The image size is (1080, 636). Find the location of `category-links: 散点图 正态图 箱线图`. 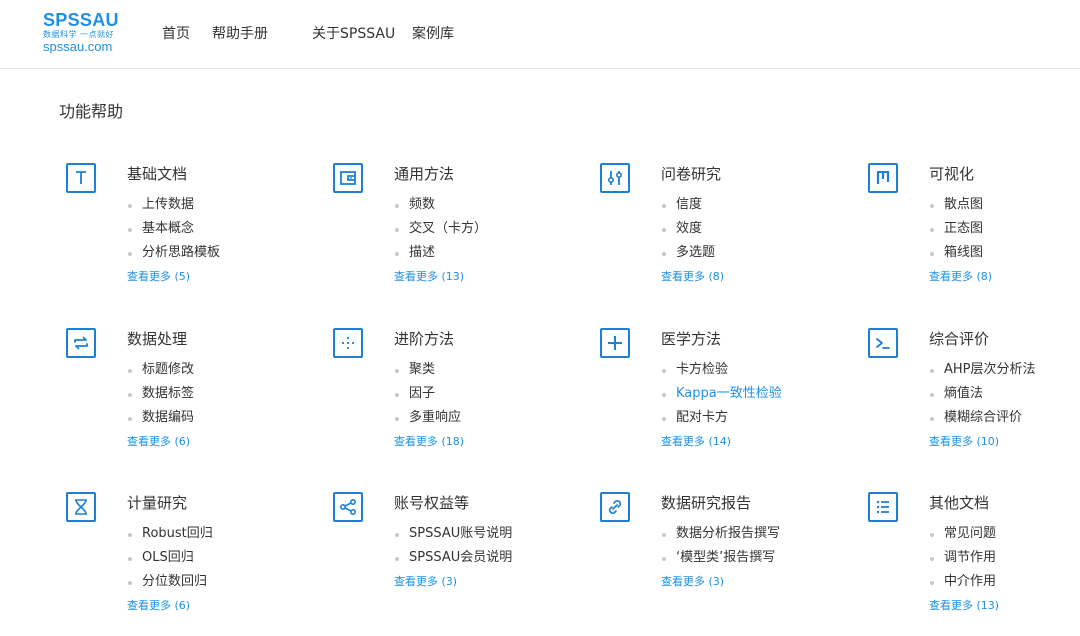

category-links: 散点图 正态图 箱线图 is located at coordinates (956, 229).